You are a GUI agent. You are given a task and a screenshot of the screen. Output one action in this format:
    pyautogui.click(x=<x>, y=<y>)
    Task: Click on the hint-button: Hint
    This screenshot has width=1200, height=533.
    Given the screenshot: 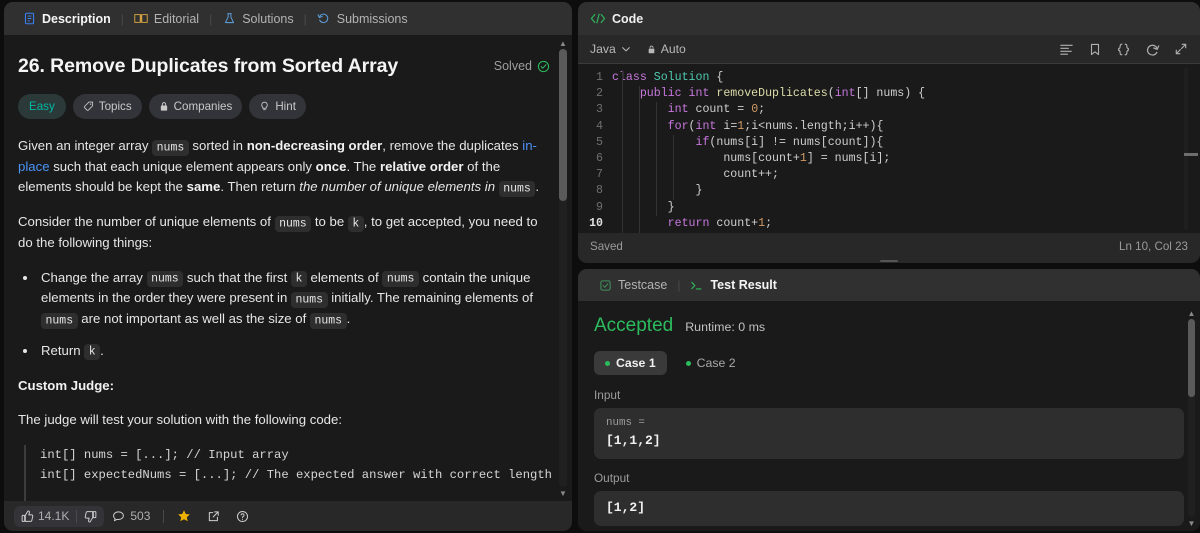 What is the action you would take?
    pyautogui.click(x=277, y=107)
    